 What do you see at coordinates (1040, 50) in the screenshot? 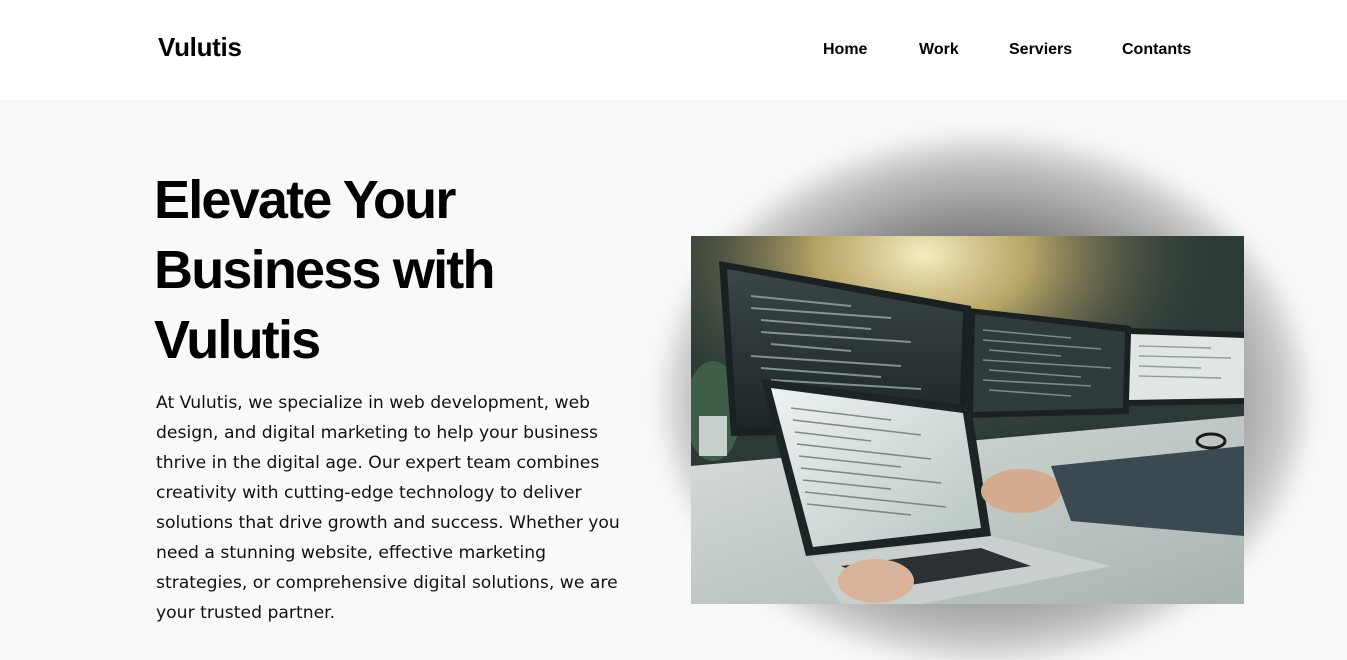
I see `nav-services-link: Serviers` at bounding box center [1040, 50].